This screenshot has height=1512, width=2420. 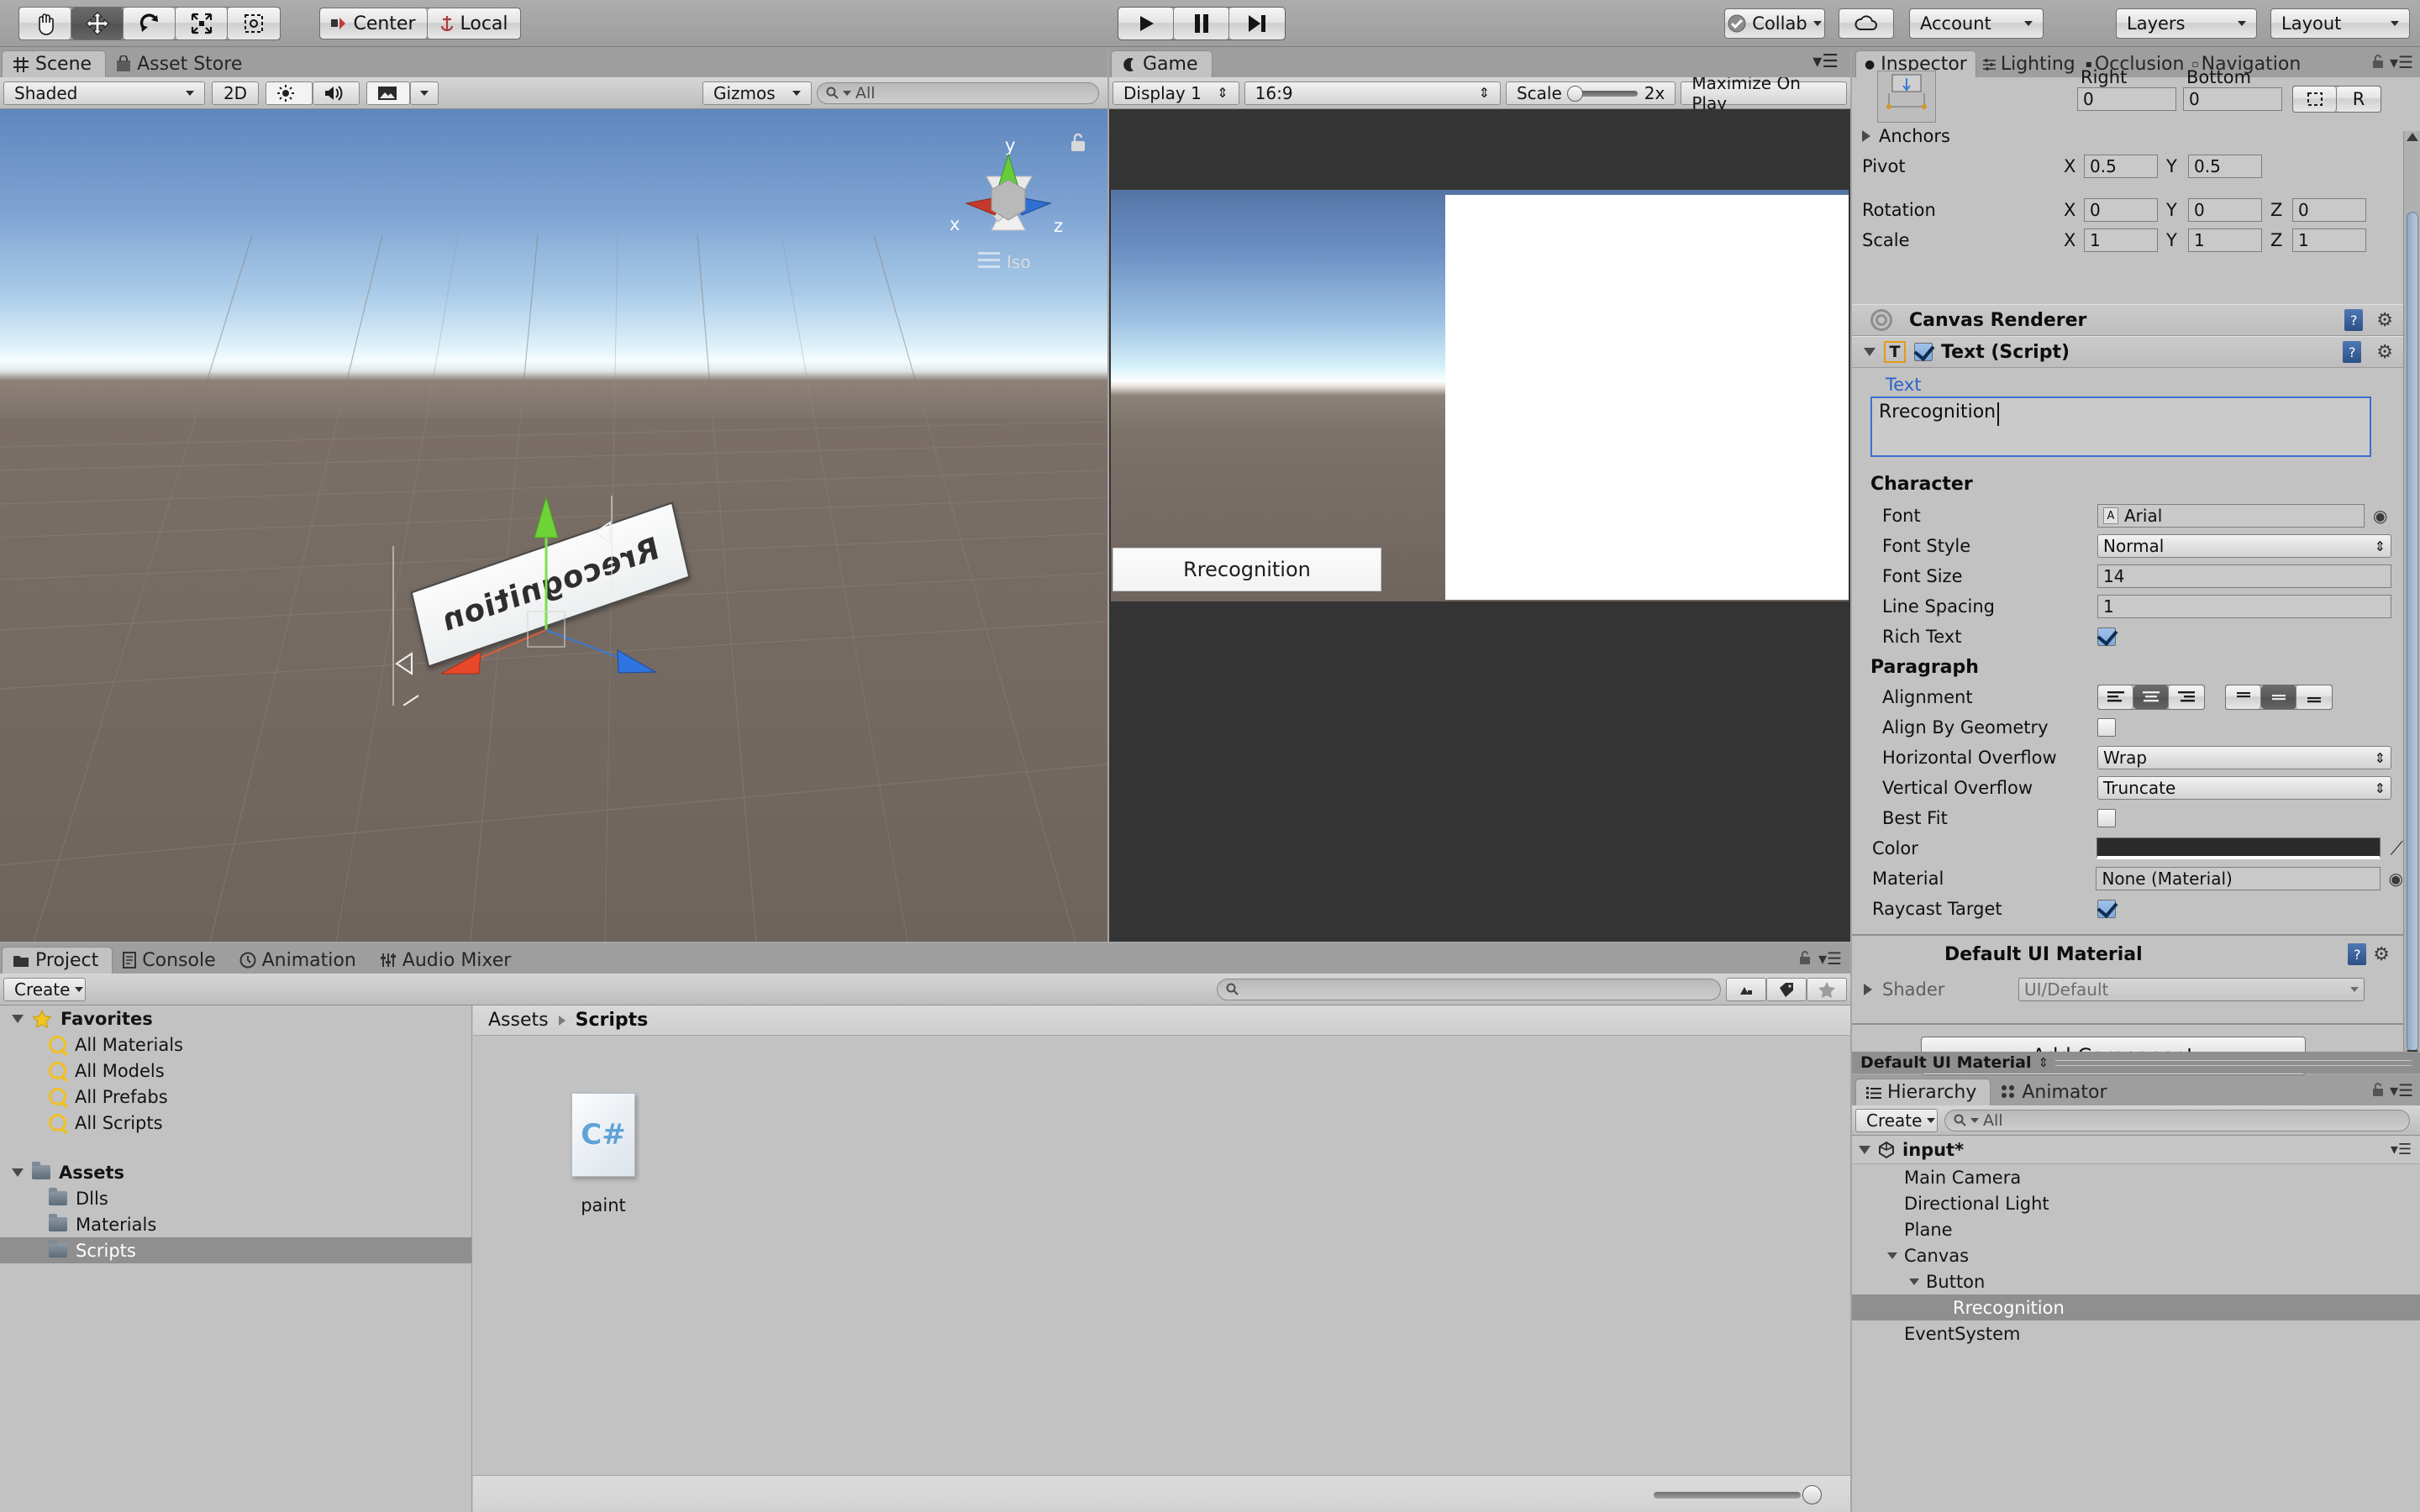 I want to click on hierarchy-item-main-camera: Main Camera, so click(x=2136, y=1177).